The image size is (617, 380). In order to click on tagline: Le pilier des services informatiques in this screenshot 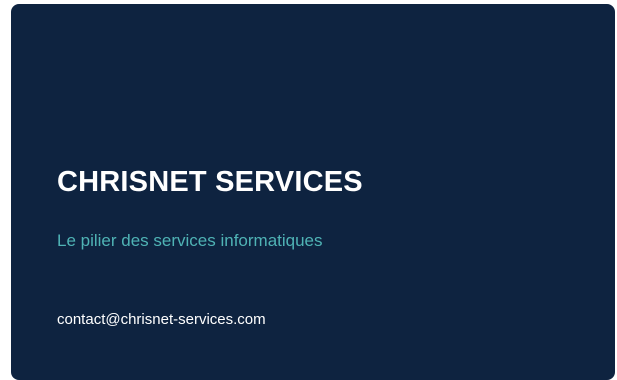, I will do `click(190, 240)`.